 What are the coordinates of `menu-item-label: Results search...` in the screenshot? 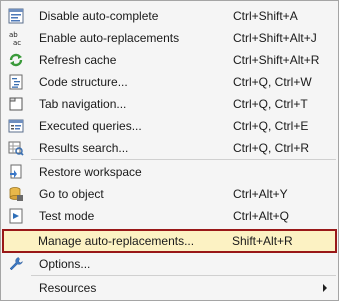 It's located at (84, 148).